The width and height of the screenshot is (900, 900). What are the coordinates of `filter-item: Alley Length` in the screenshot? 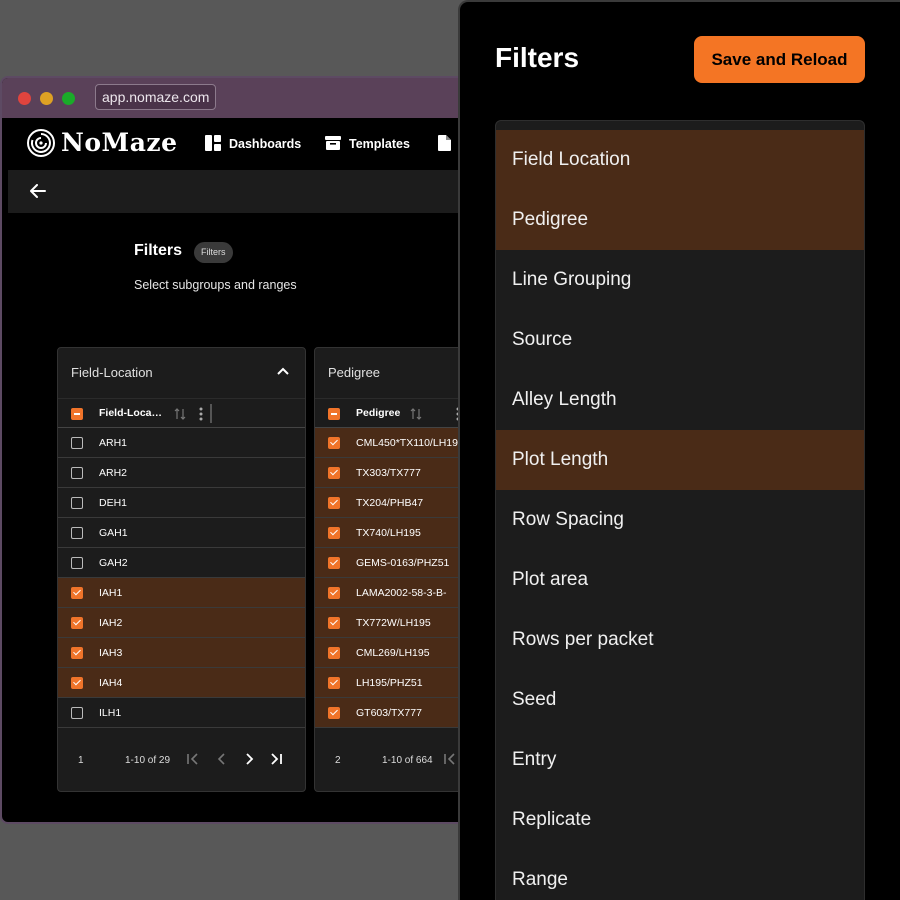 It's located at (680, 400).